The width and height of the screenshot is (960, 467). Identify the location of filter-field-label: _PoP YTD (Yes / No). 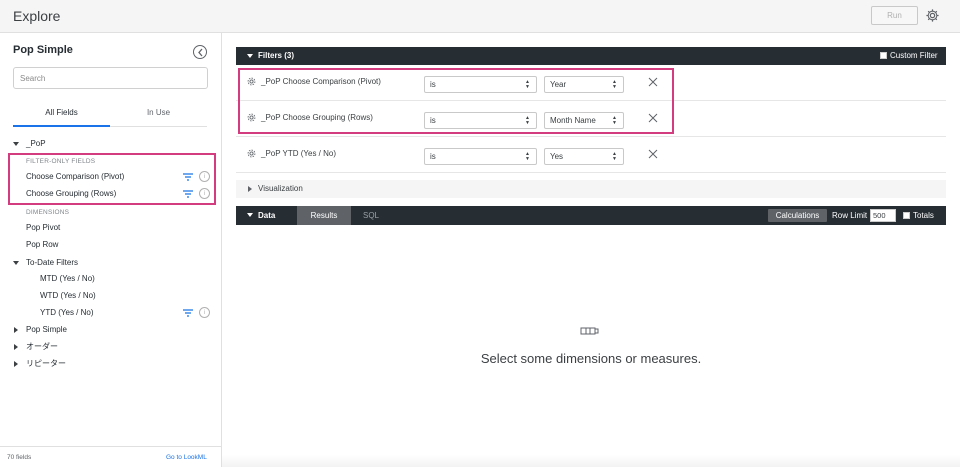
(298, 153).